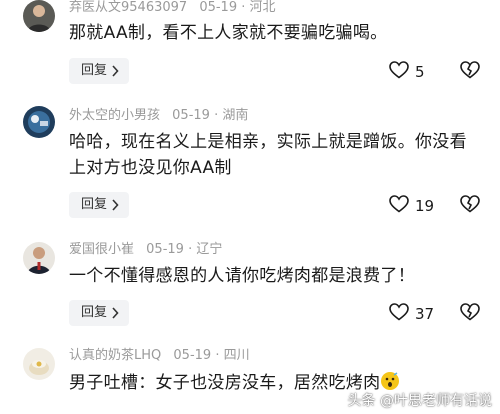  I want to click on comment-meta: 外太空的小男孩 05-19 · 湖南, so click(158, 116).